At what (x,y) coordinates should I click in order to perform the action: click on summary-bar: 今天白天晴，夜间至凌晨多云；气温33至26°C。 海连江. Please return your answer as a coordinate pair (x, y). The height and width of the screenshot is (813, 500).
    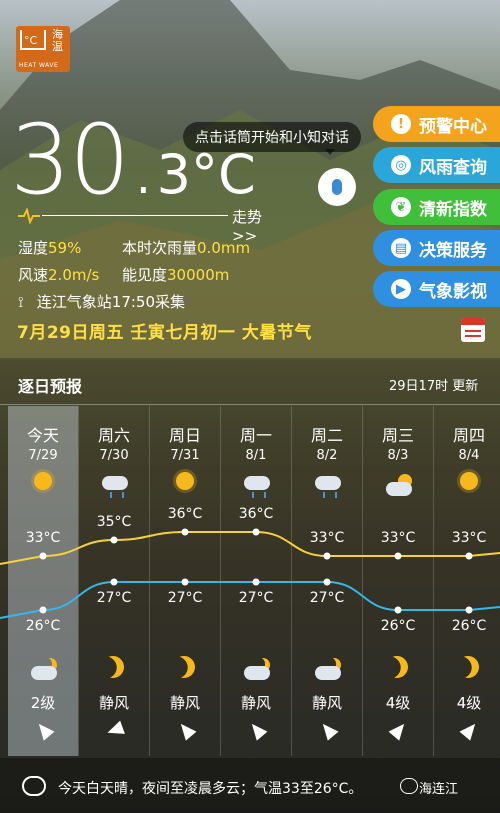
    Looking at the image, I should click on (250, 785).